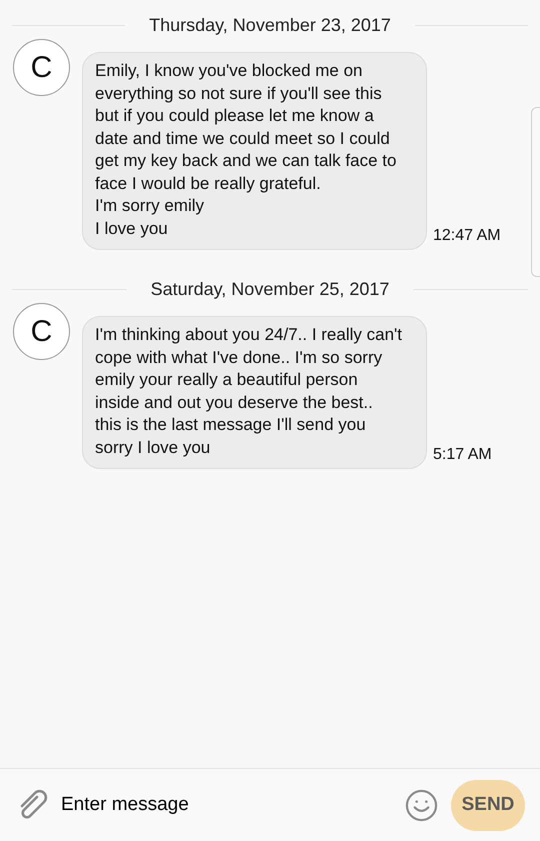 The image size is (540, 841). Describe the element at coordinates (535, 192) in the screenshot. I see `edge-panel-handle` at that location.